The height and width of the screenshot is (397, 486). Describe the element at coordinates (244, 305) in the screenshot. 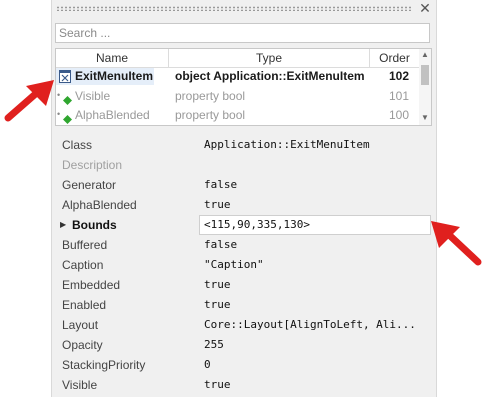

I see `property-row: Enabled true` at that location.